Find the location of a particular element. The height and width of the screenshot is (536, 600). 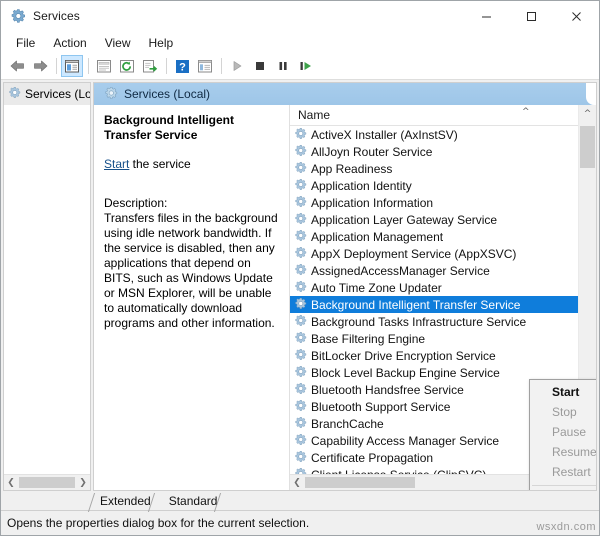

menu-item-all-tasks: All Tasks› is located at coordinates (563, 489).